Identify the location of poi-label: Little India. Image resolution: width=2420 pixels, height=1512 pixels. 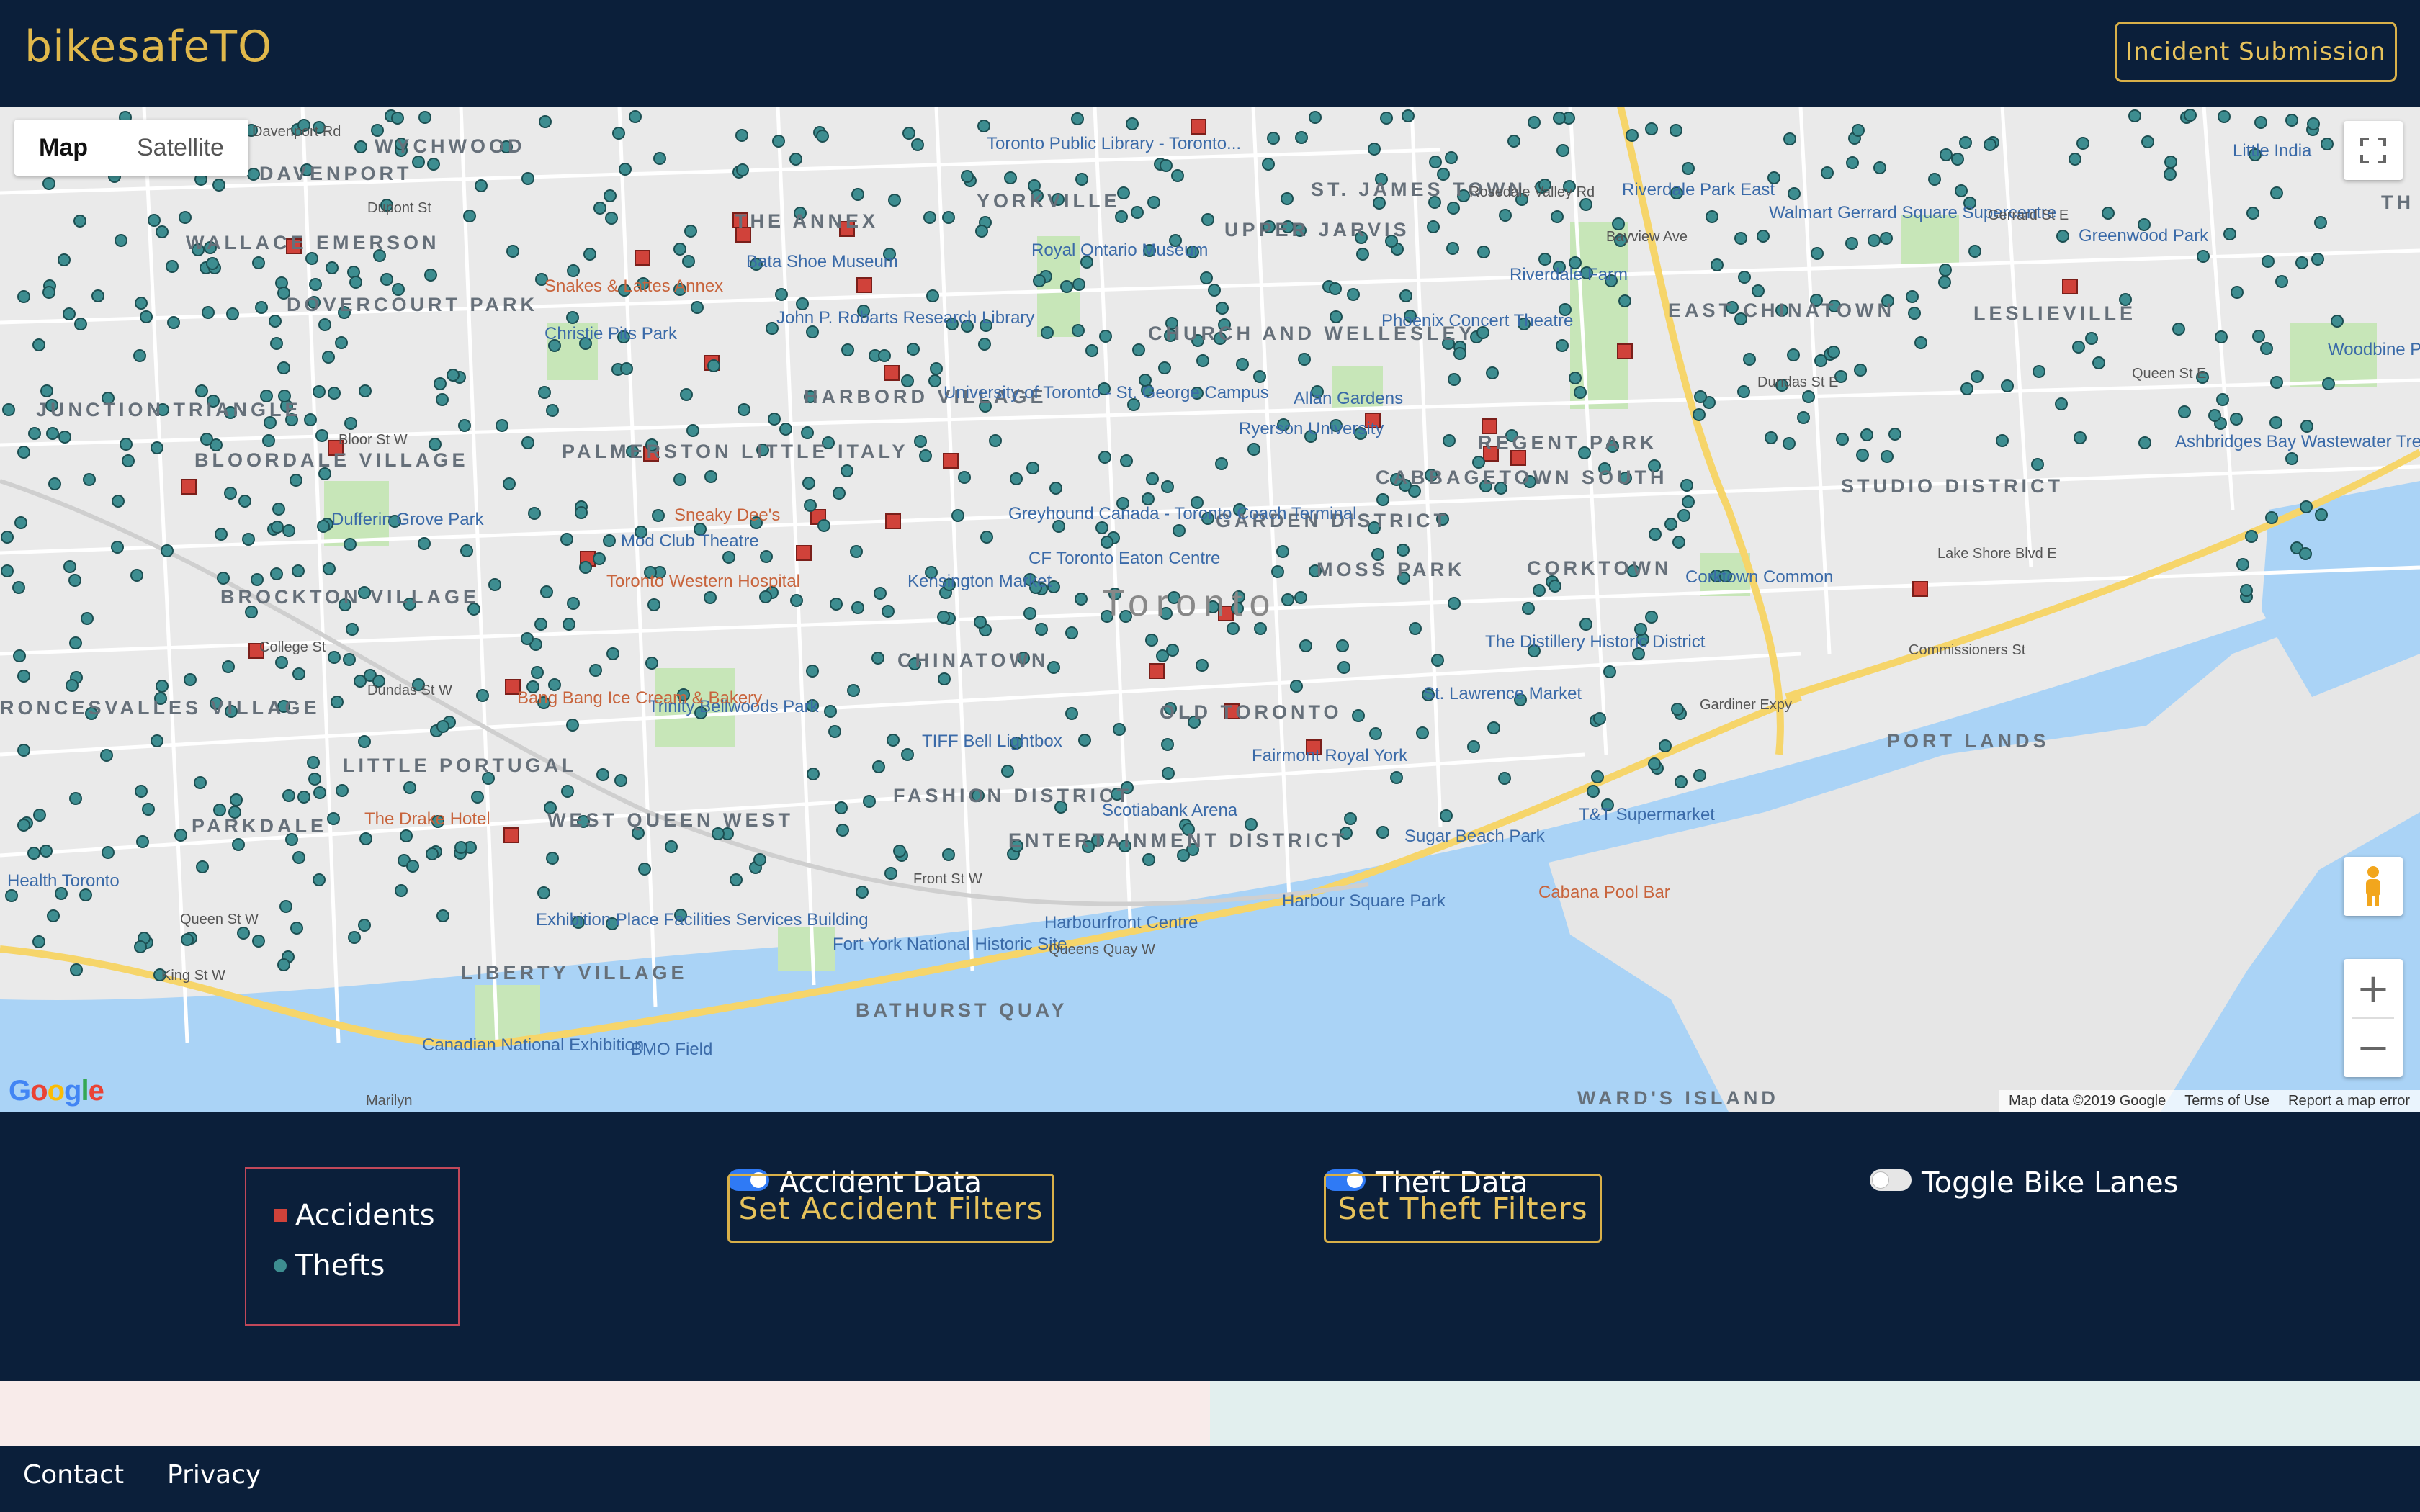
(2272, 151).